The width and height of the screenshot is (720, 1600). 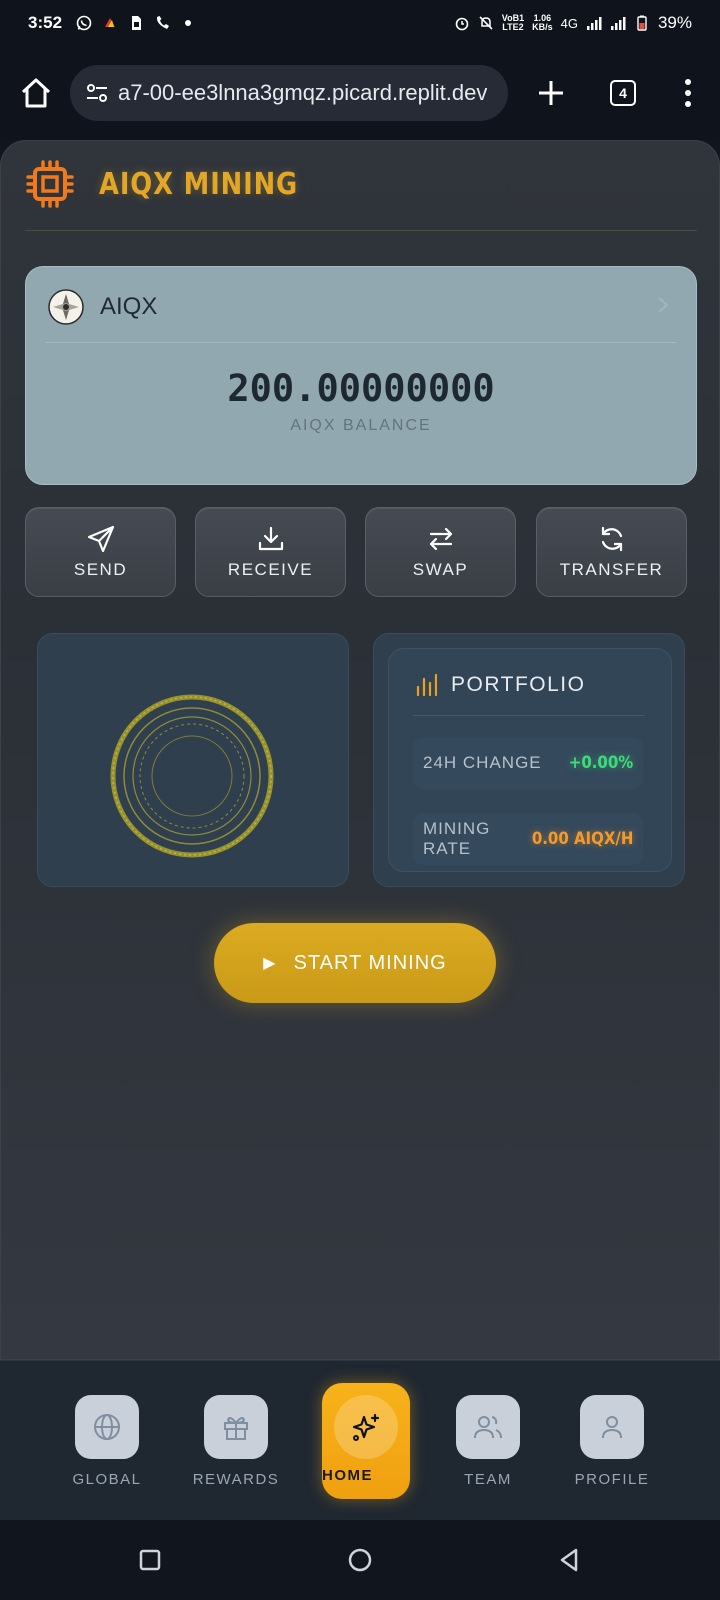 What do you see at coordinates (440, 539) in the screenshot?
I see `swap-icon` at bounding box center [440, 539].